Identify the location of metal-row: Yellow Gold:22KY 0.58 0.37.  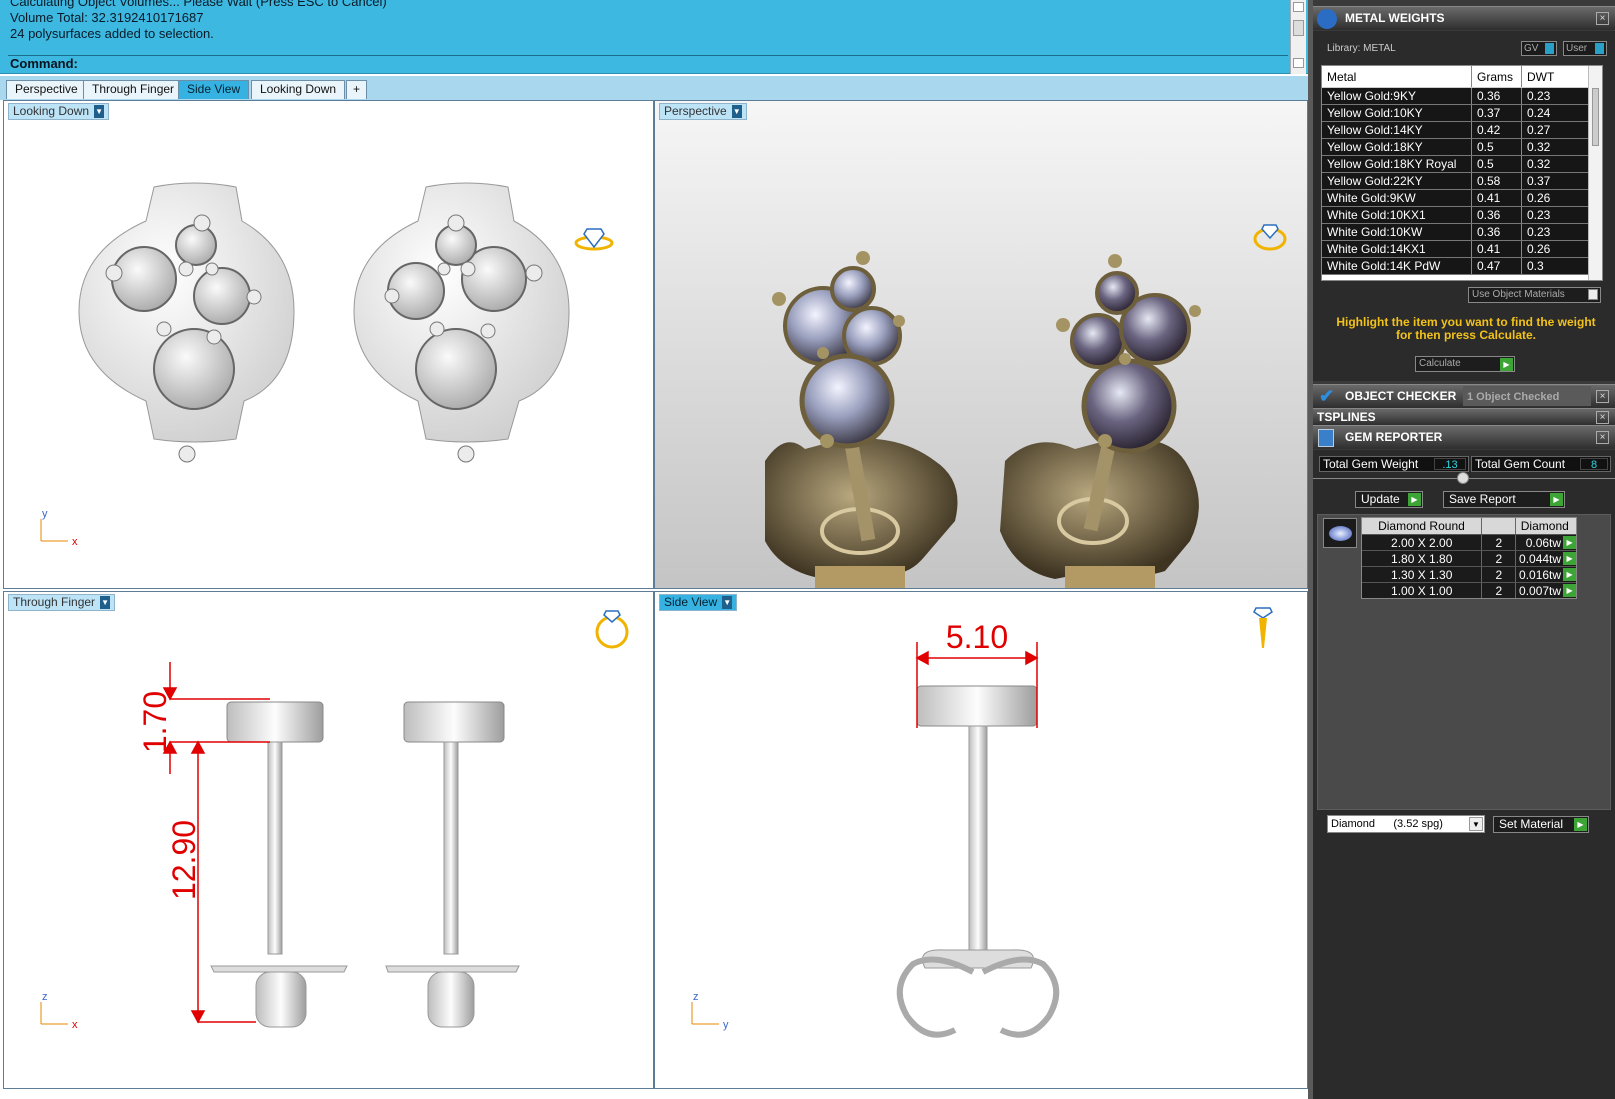
(1462, 181).